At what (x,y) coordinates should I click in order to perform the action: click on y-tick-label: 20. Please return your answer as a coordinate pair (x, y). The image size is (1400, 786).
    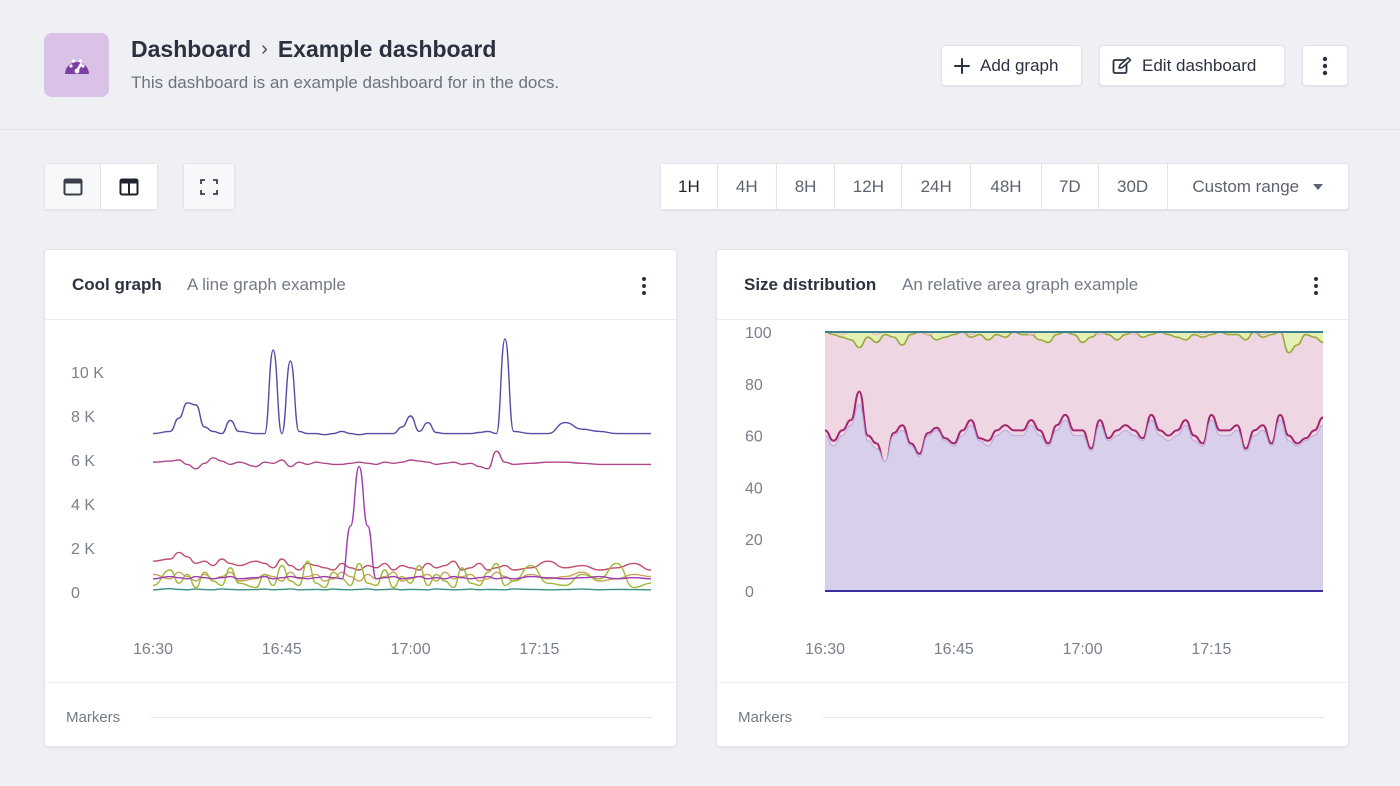
    Looking at the image, I should click on (754, 540).